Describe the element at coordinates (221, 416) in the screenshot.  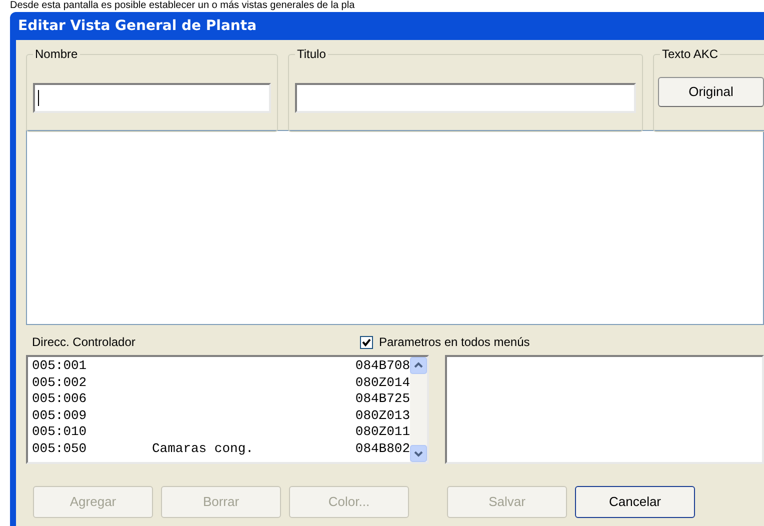
I see `list-row: 005:009 080Z013` at that location.